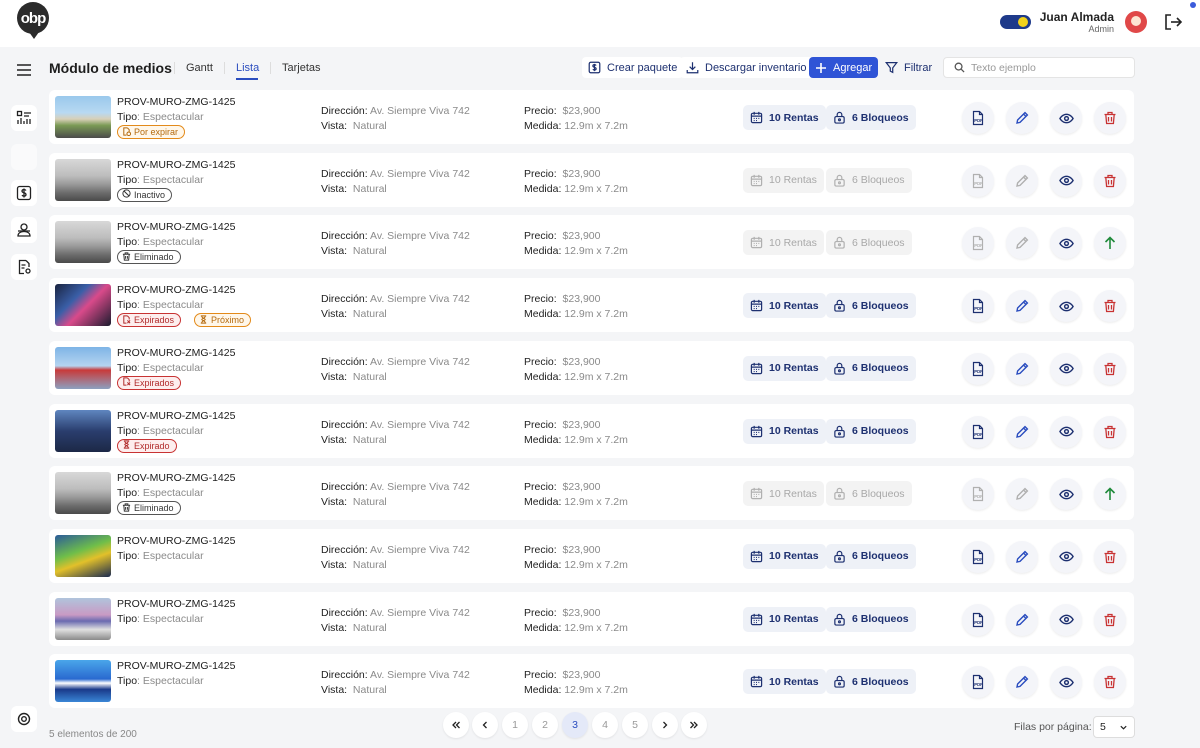 This screenshot has height=748, width=1200. I want to click on avatar, so click(1136, 22).